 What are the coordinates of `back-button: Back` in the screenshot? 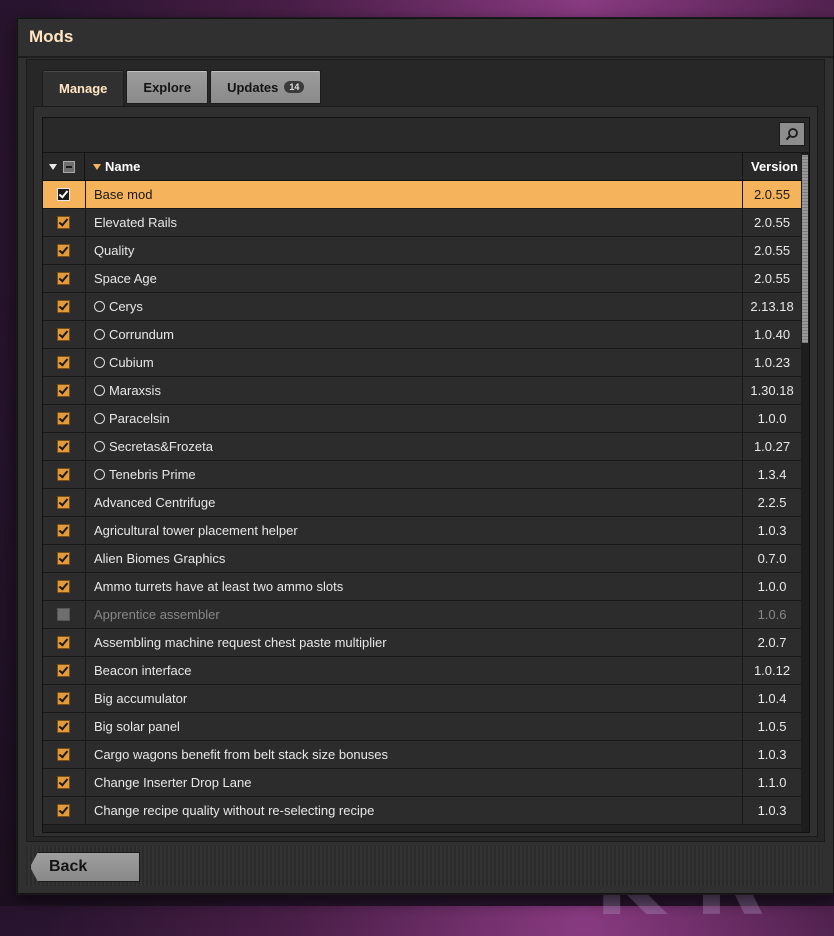 It's located at (85, 867).